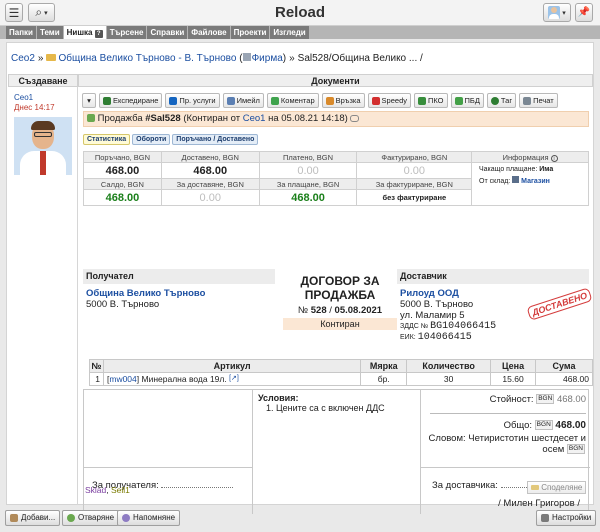 The height and width of the screenshot is (532, 600). What do you see at coordinates (458, 100) in the screenshot?
I see `bank-icon` at bounding box center [458, 100].